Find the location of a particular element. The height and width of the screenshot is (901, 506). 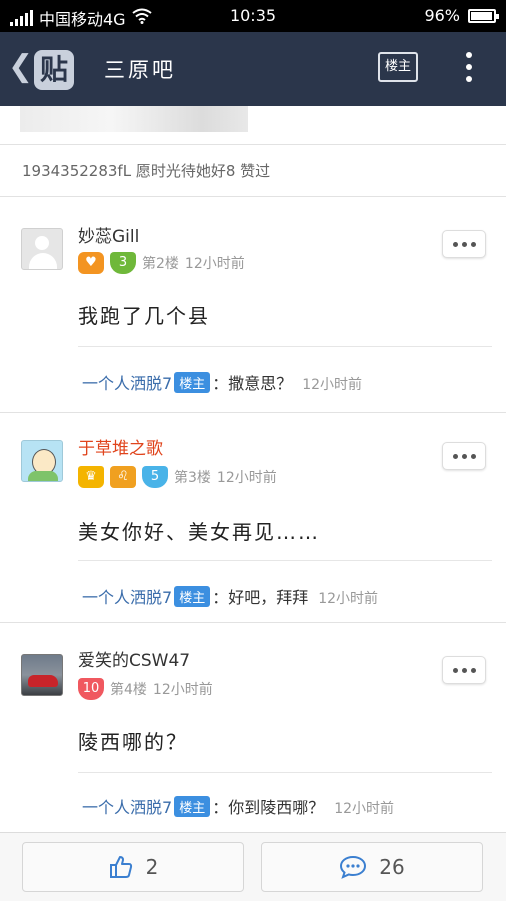

more-menu-icon is located at coordinates (469, 69).